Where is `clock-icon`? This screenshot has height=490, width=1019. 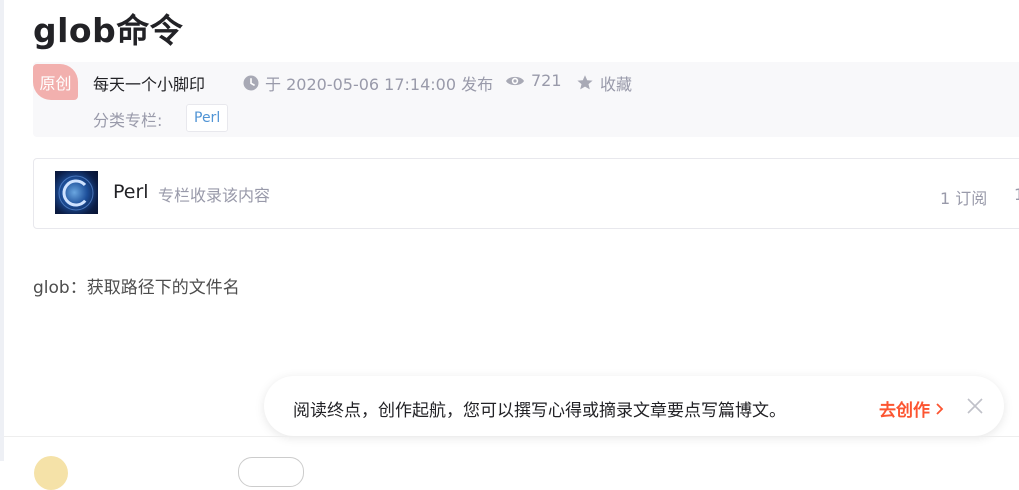
clock-icon is located at coordinates (251, 83).